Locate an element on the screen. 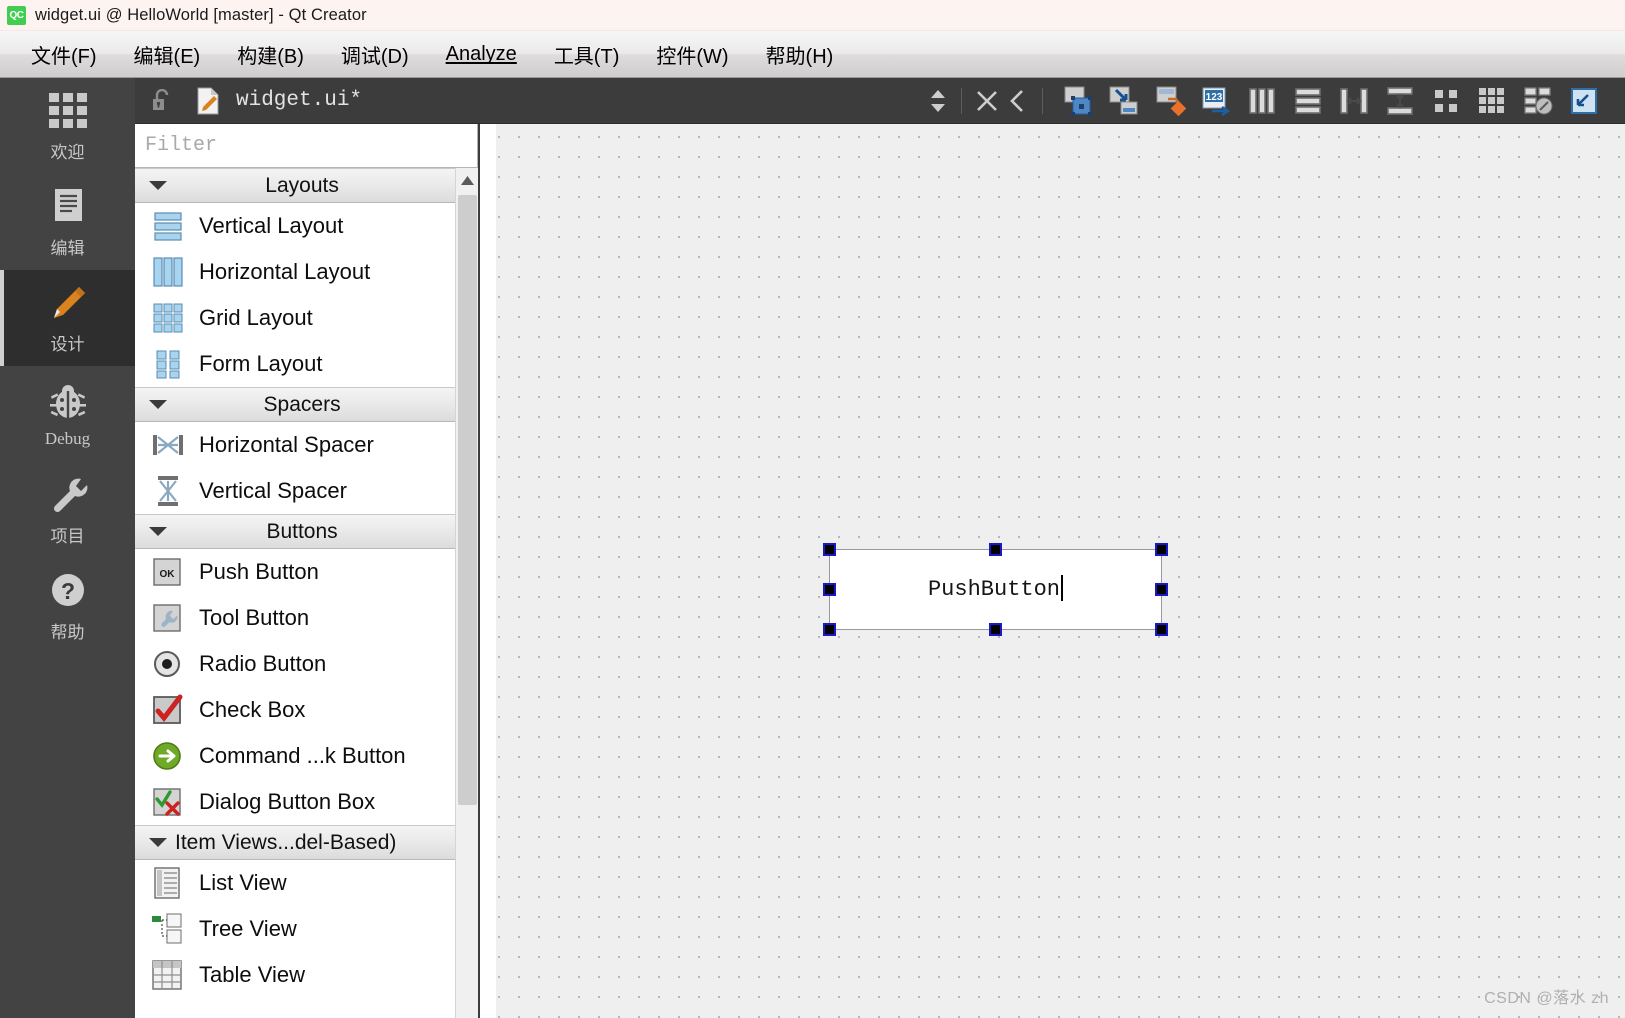 The height and width of the screenshot is (1018, 1625). widget-box-scrollbar is located at coordinates (466, 593).